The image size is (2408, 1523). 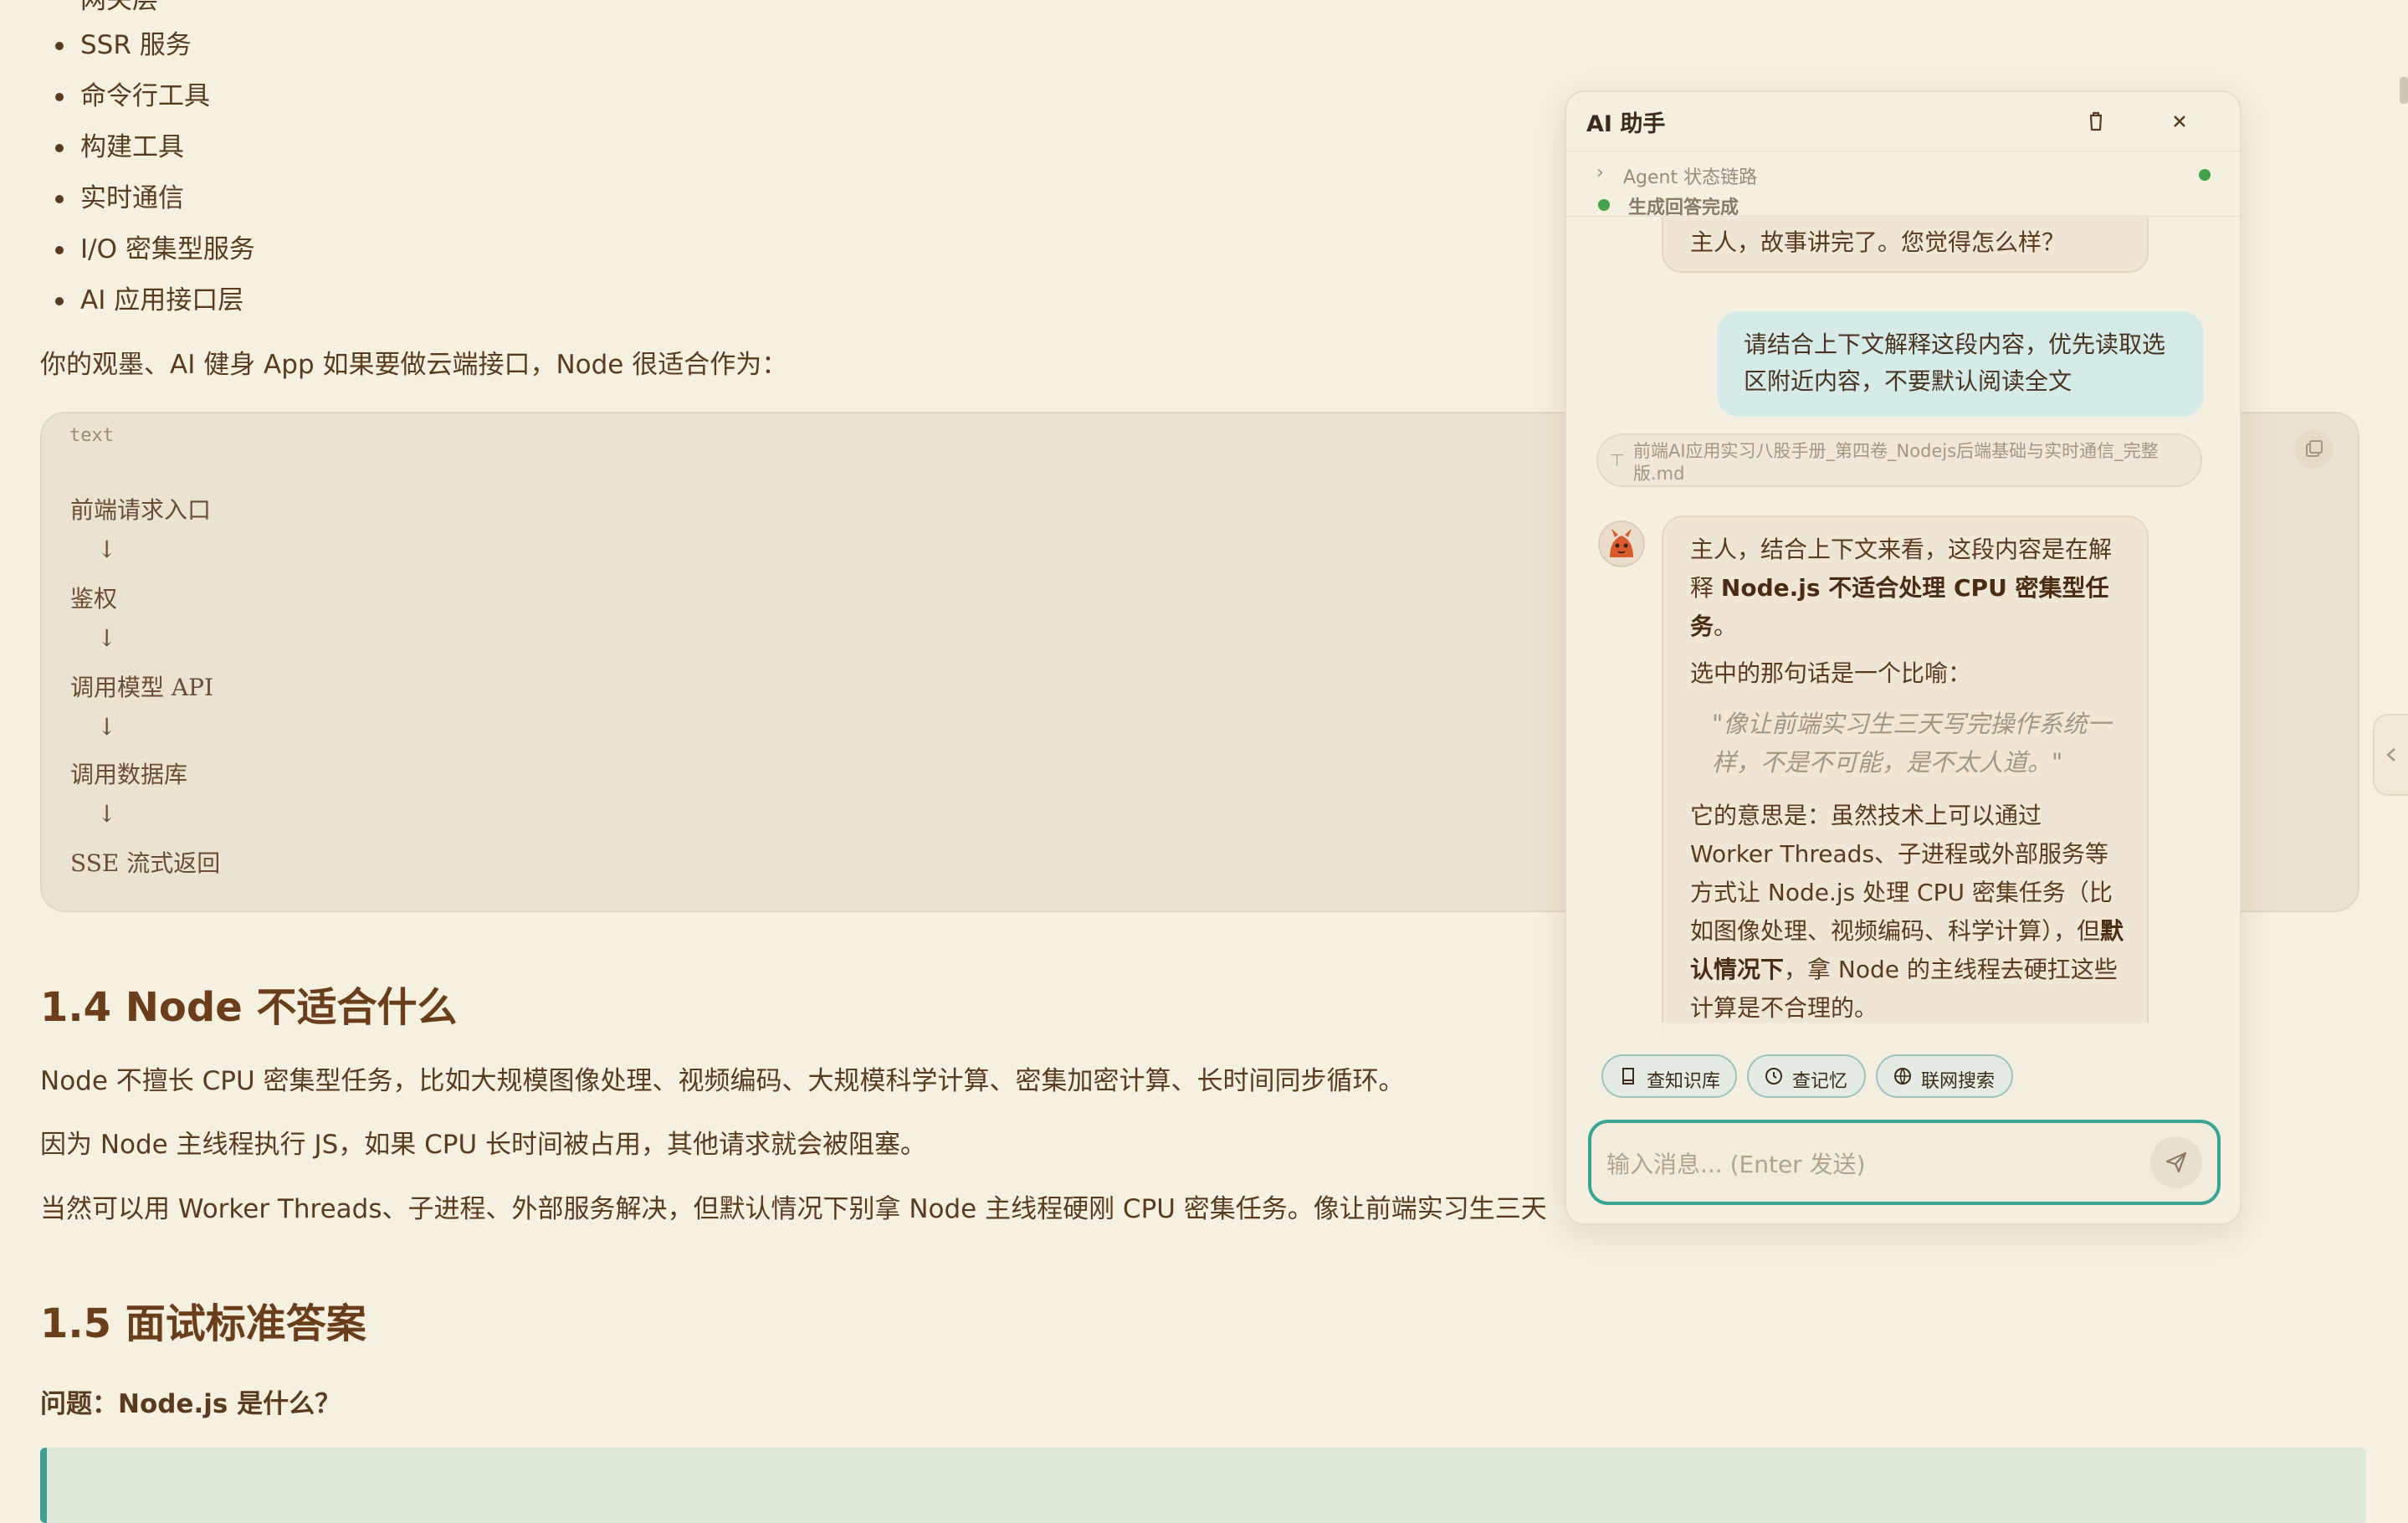 I want to click on section-heading: 1.5 面试标准答案, so click(x=203, y=1323).